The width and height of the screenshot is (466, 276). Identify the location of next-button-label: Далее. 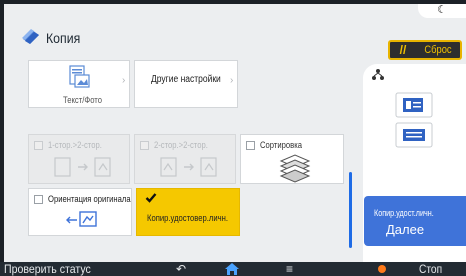
(405, 229).